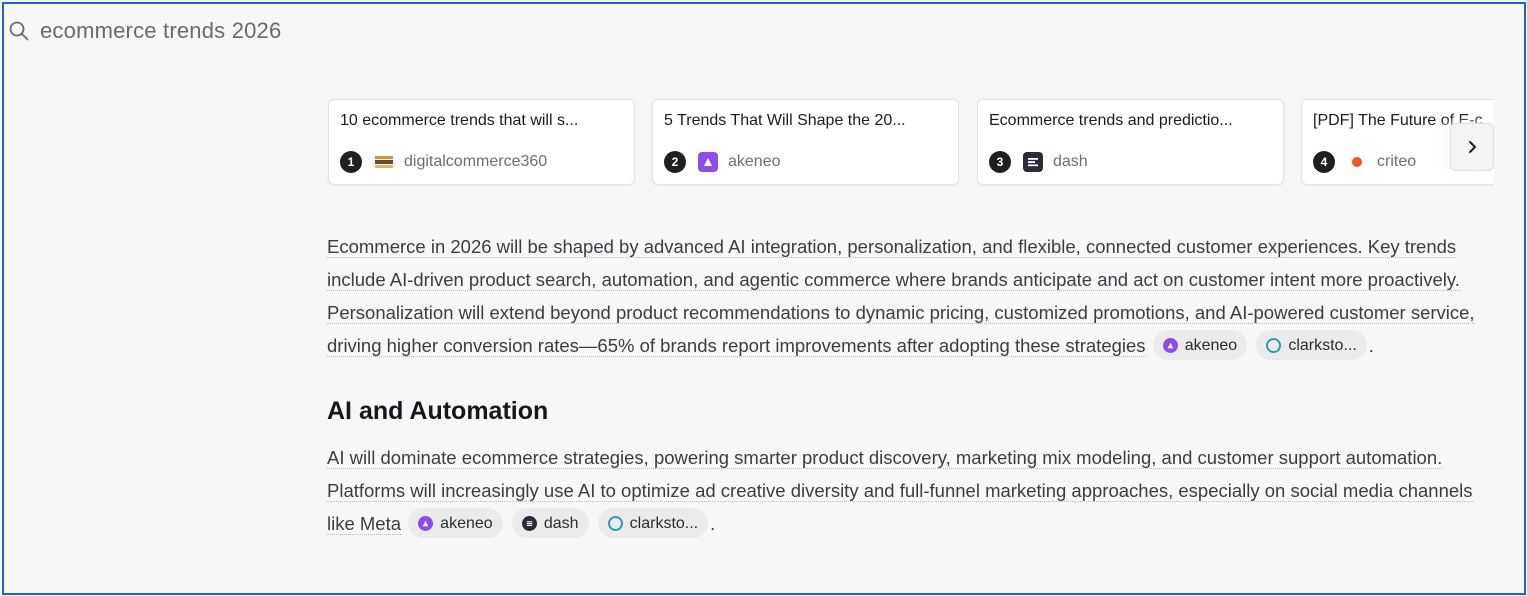 The image size is (1527, 596). I want to click on chevron-right-icon, so click(1472, 147).